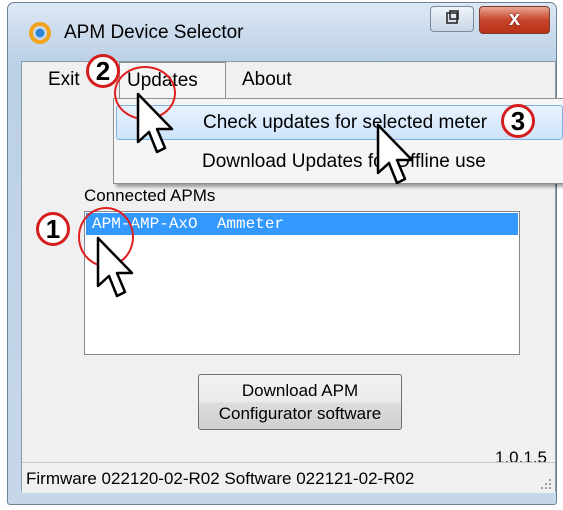  What do you see at coordinates (344, 161) in the screenshot?
I see `menu-item-label: Download Updates for Offline use` at bounding box center [344, 161].